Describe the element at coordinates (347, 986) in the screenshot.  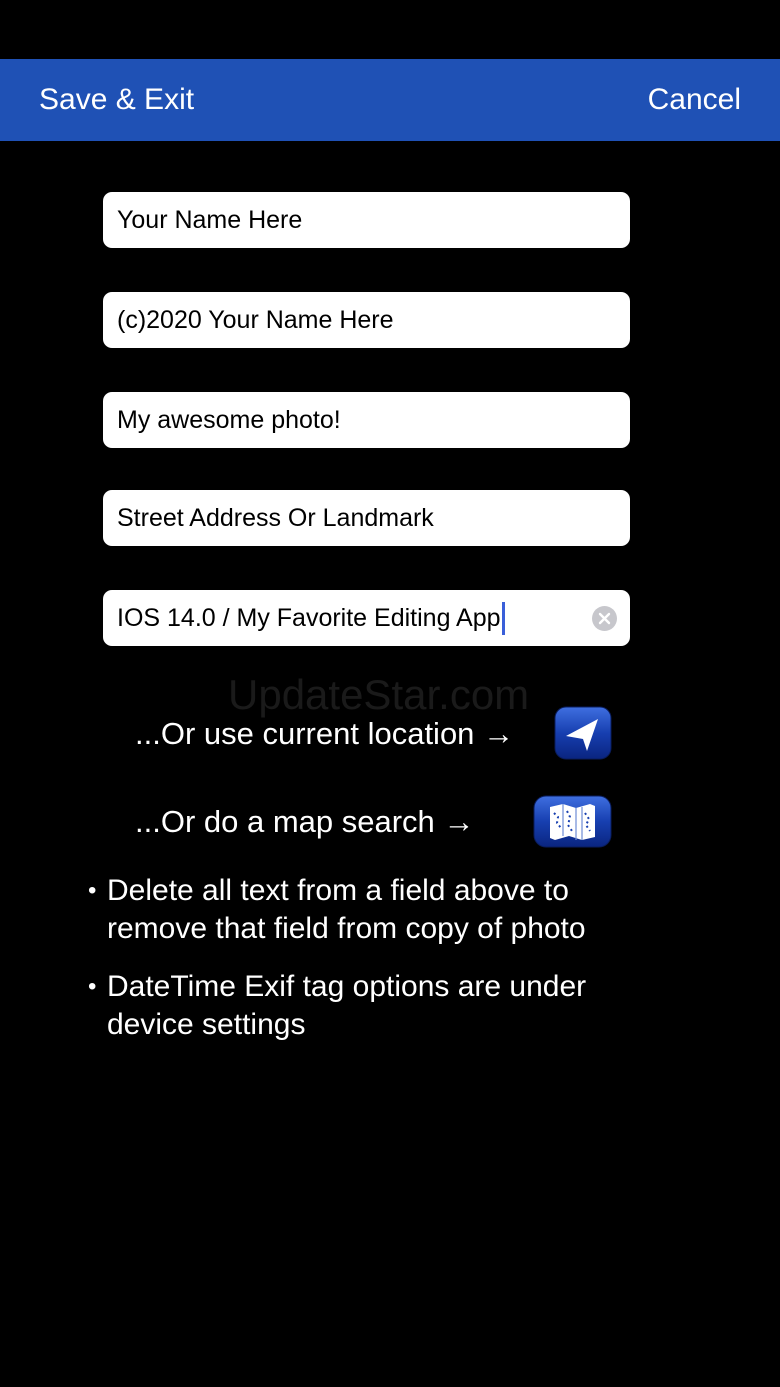
I see `note-line: DateTime Exif tag options are under` at that location.